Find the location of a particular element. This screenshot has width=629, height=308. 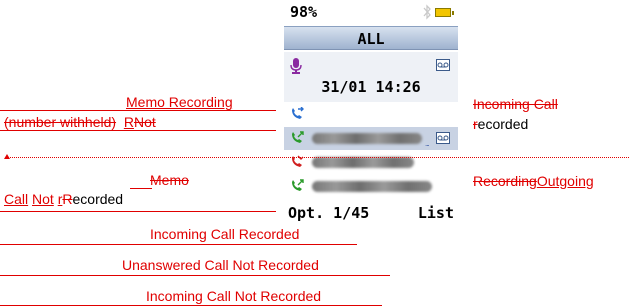

options-softkey: Opt. 1/45 is located at coordinates (328, 213).